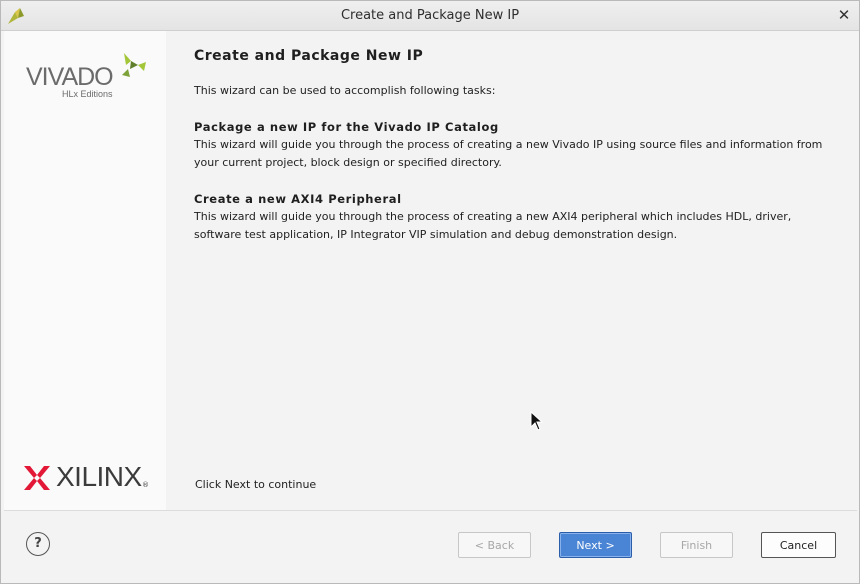  Describe the element at coordinates (798, 545) in the screenshot. I see `cancel-button: Cancel` at that location.